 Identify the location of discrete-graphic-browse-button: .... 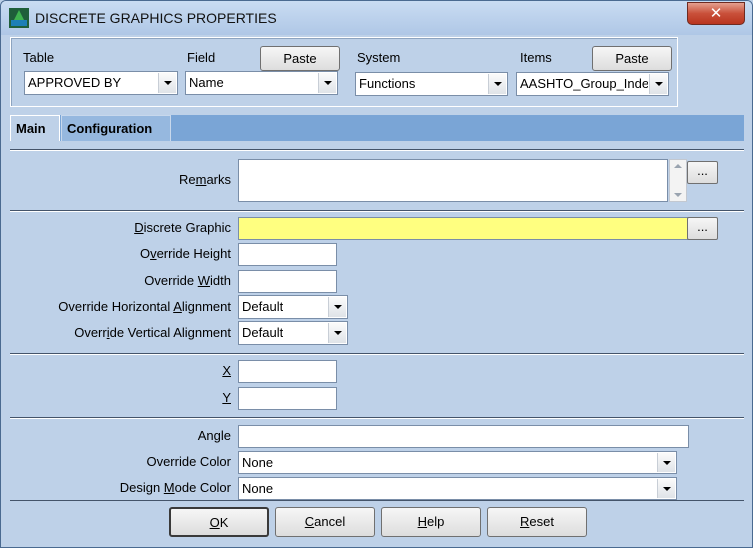
(702, 228).